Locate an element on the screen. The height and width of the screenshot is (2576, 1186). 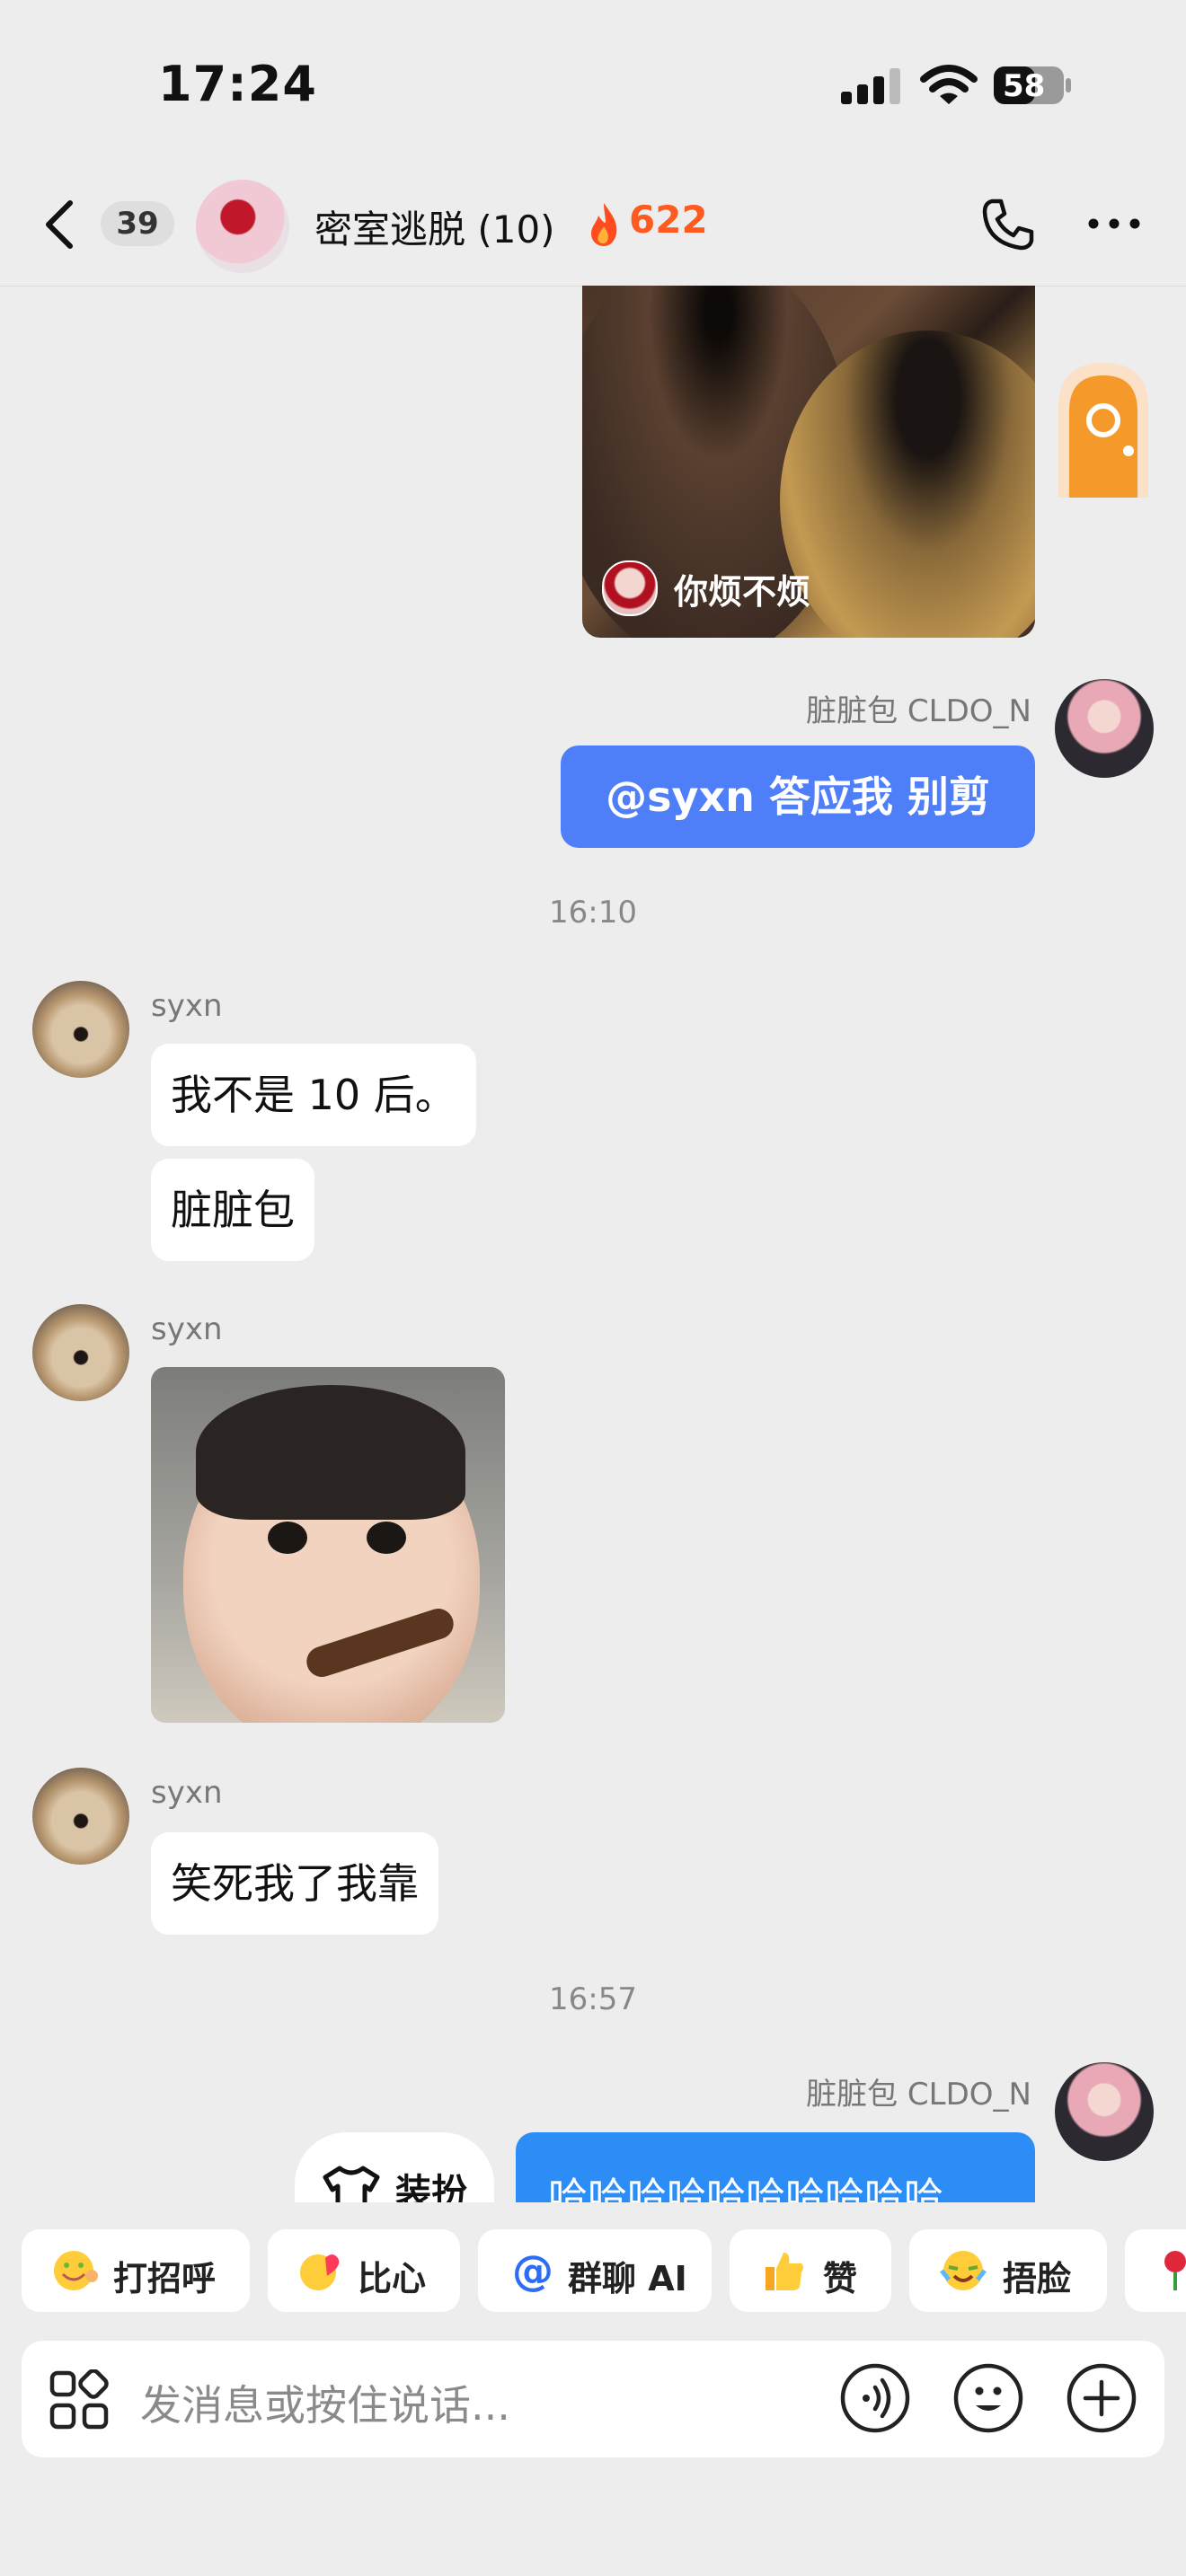
group-avatar is located at coordinates (242, 226).